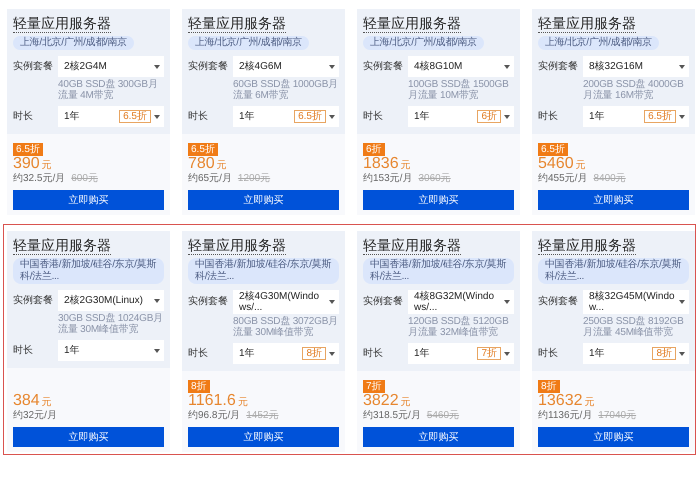  Describe the element at coordinates (111, 324) in the screenshot. I see `plan-description: 30GB SSD盘 1024GB月流量 30M峰值带宽` at that location.